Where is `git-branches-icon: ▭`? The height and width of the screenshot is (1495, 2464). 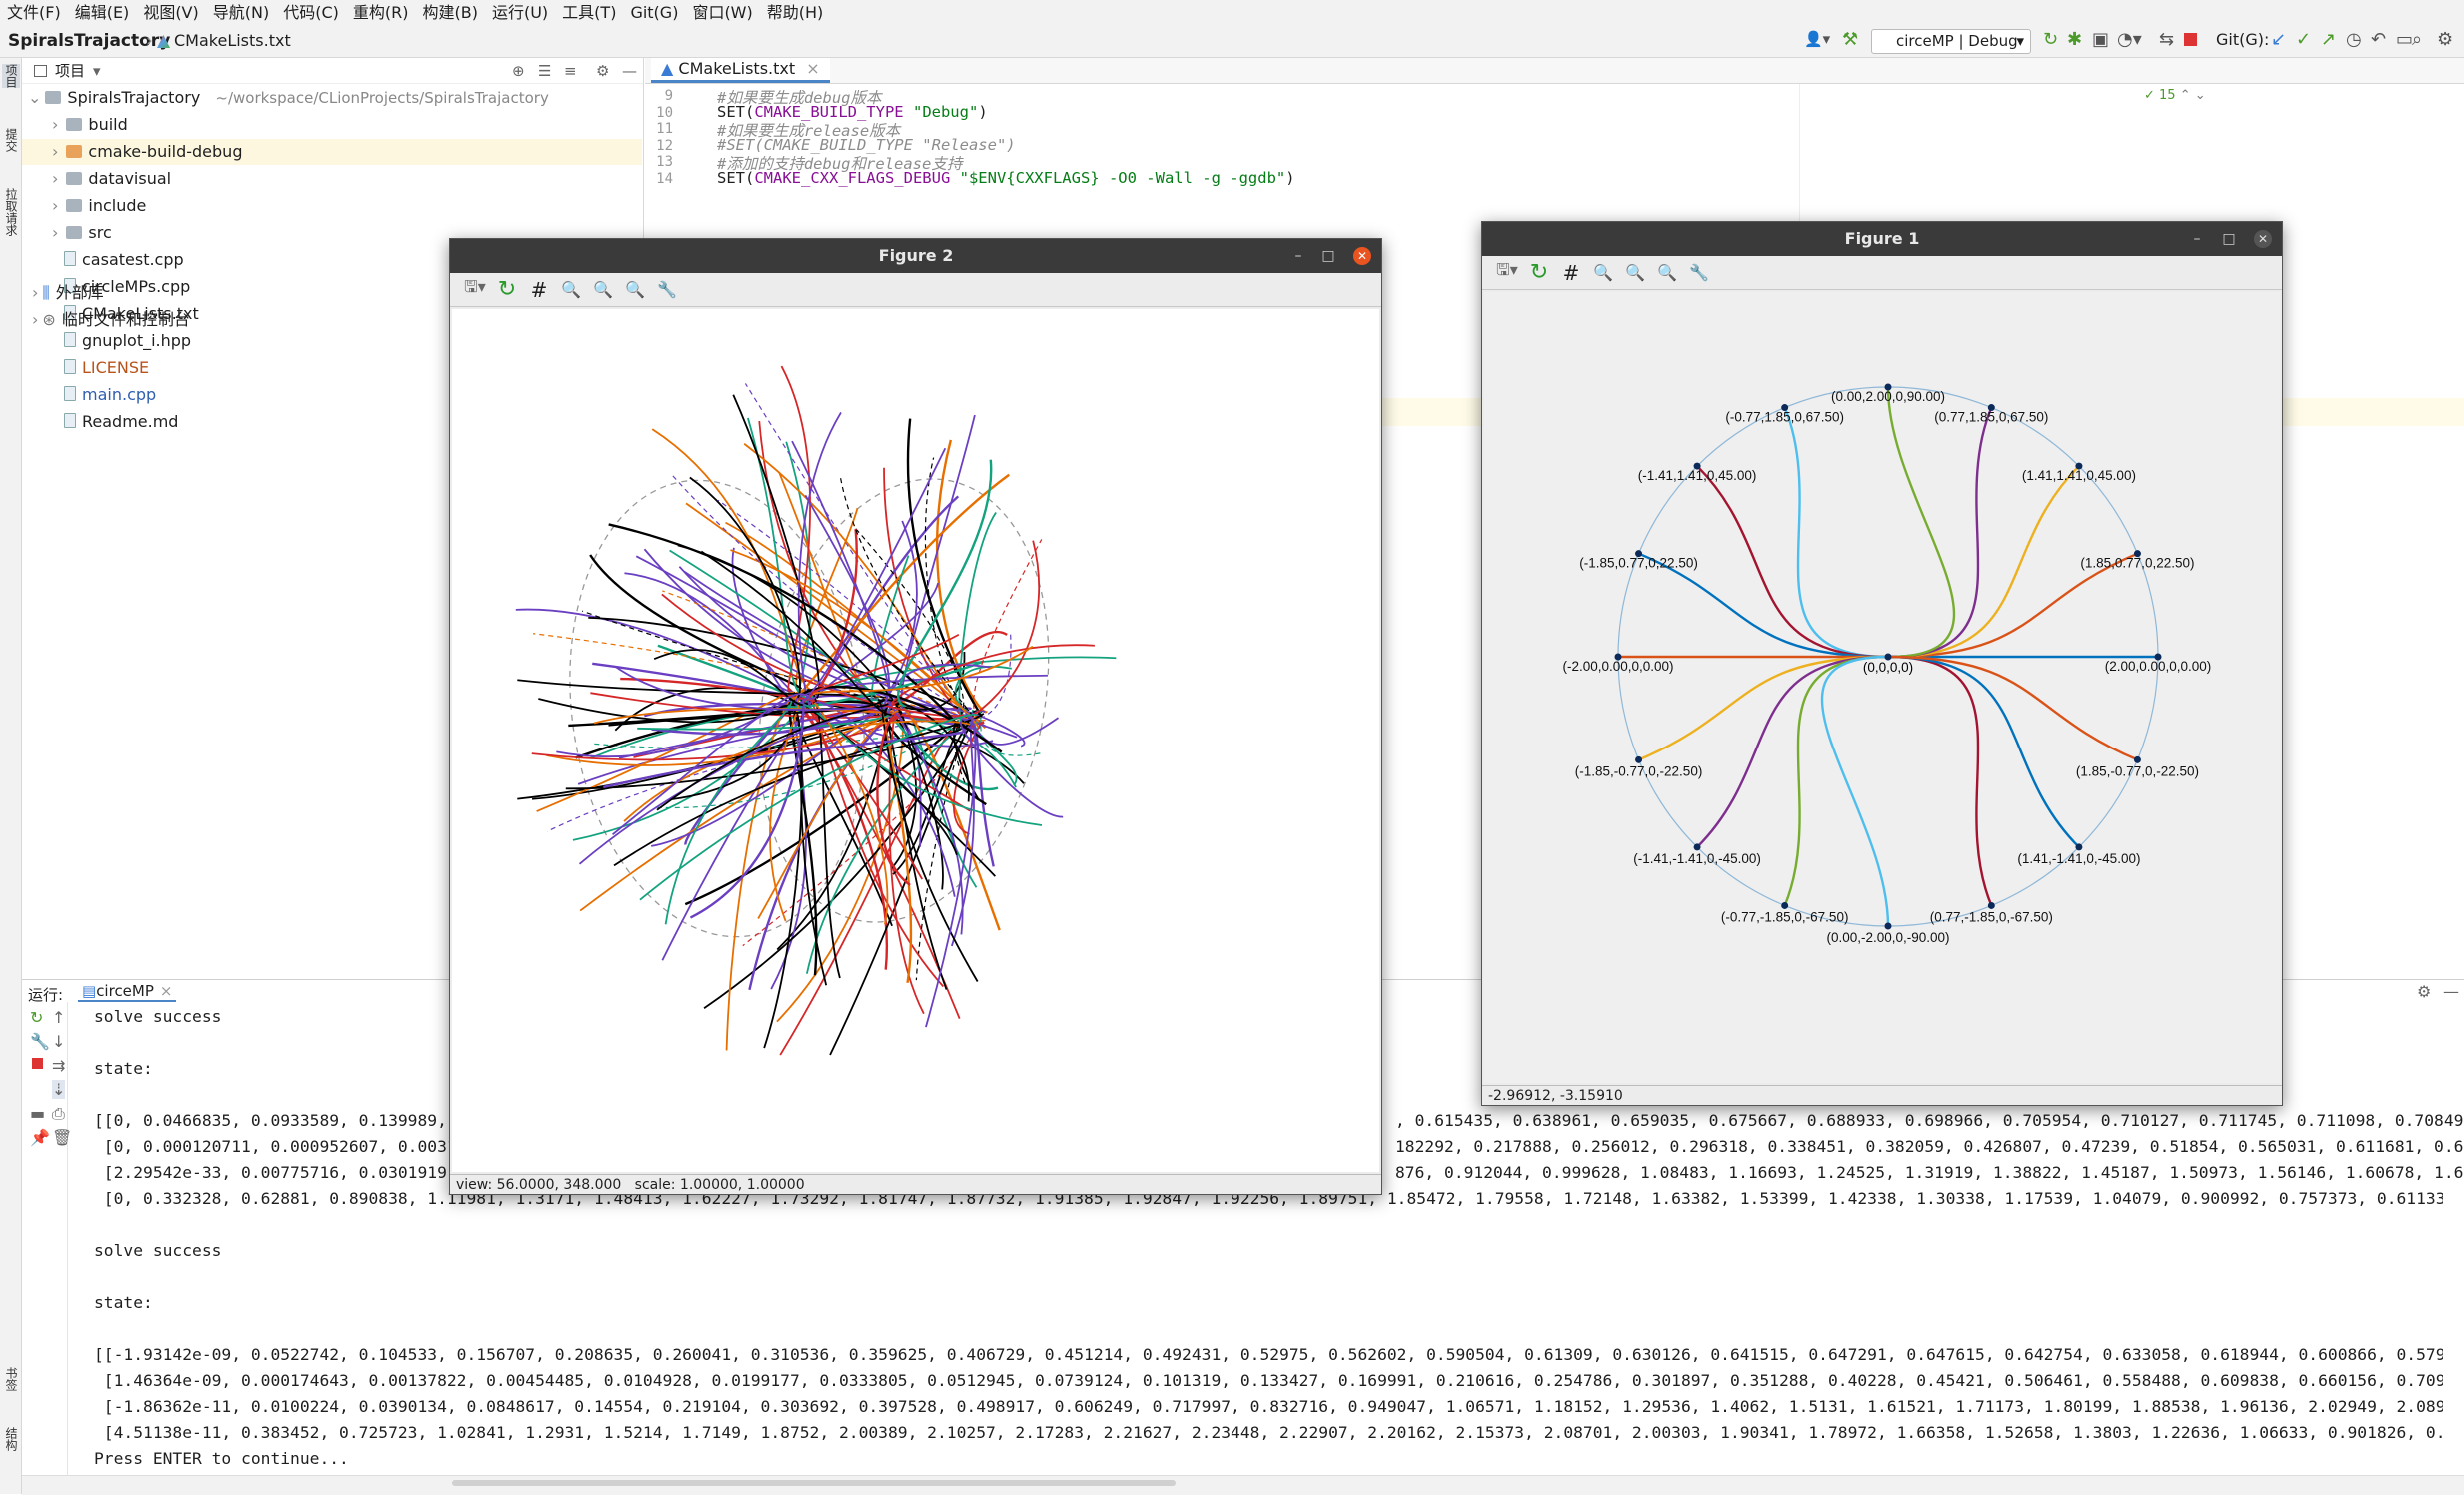 git-branches-icon: ▭ is located at coordinates (2404, 39).